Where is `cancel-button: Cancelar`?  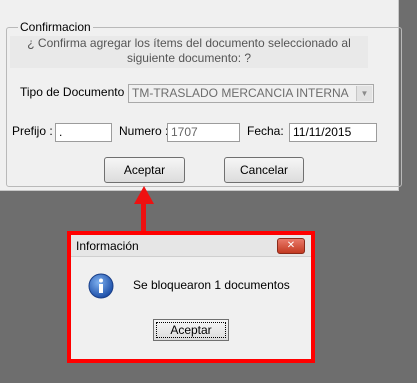
cancel-button: Cancelar is located at coordinates (264, 170).